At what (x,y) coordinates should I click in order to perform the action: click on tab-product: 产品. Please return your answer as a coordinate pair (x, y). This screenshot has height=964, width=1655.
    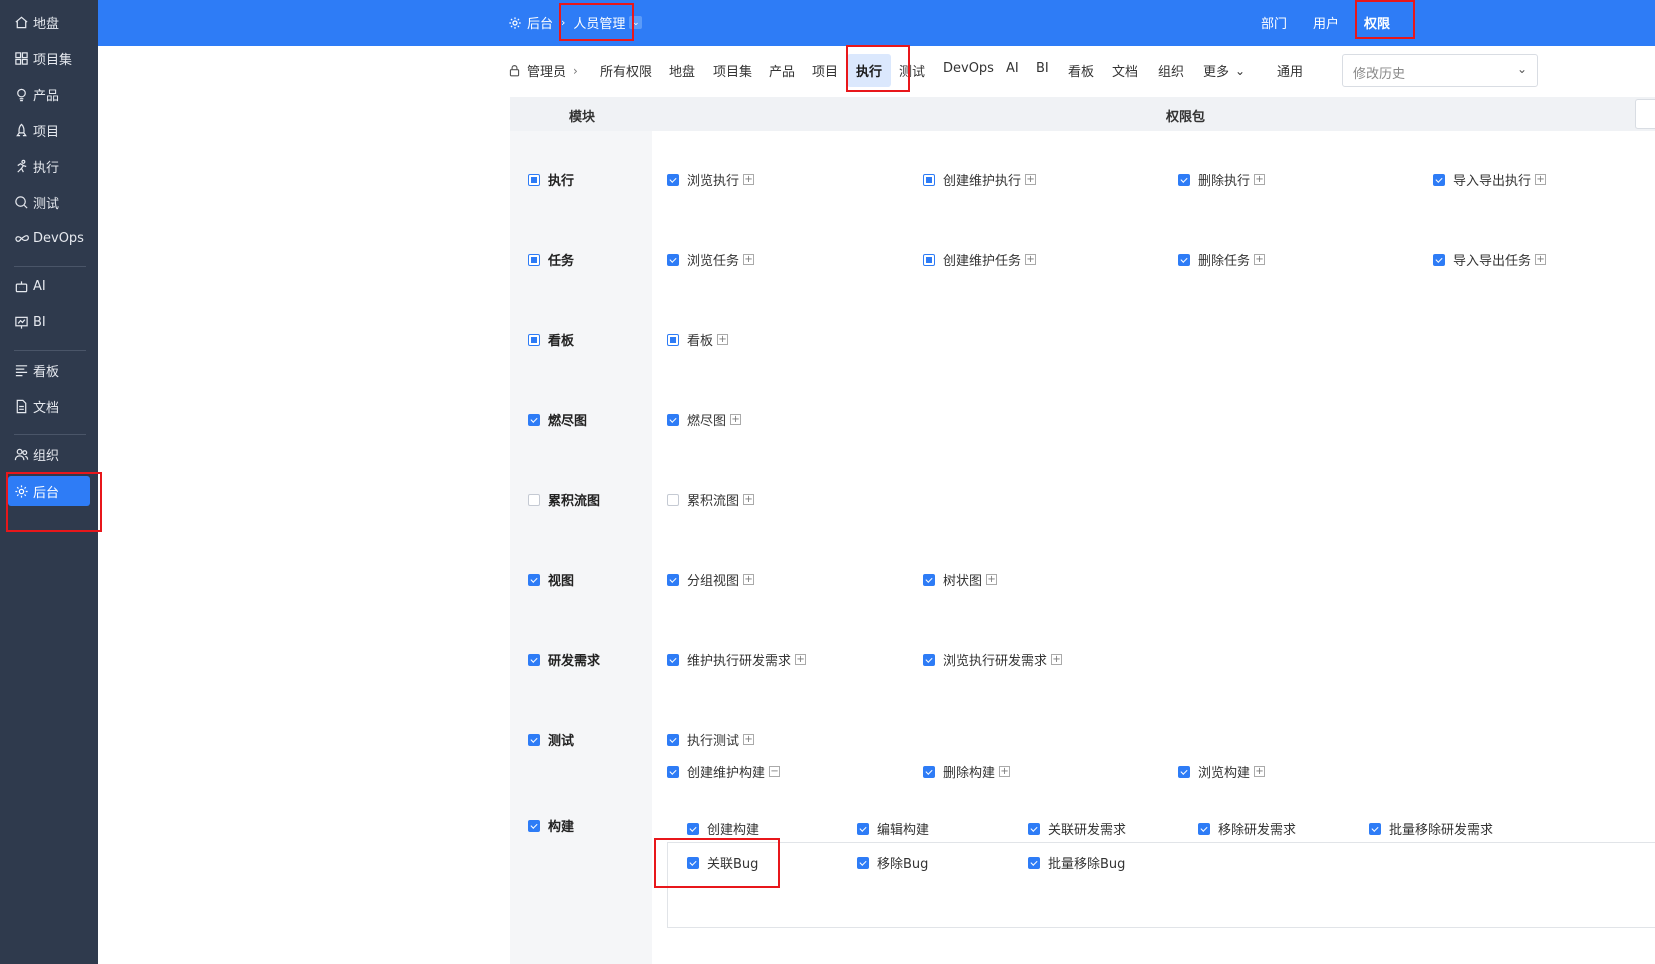
    Looking at the image, I should click on (782, 70).